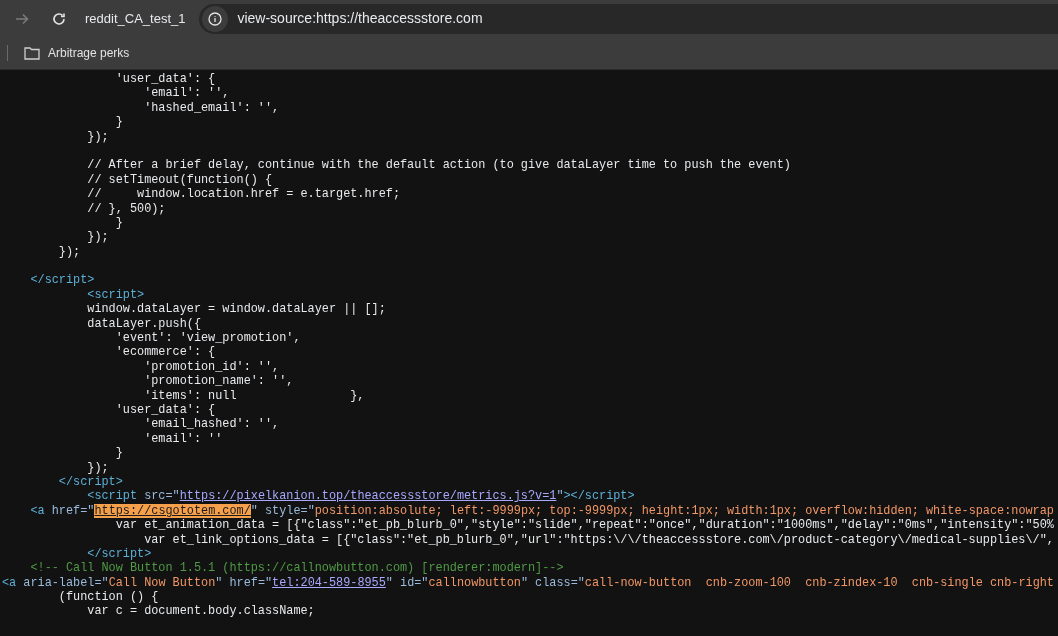 This screenshot has height=636, width=1058. I want to click on highlighted-link: https://csgototem.com/, so click(172, 511).